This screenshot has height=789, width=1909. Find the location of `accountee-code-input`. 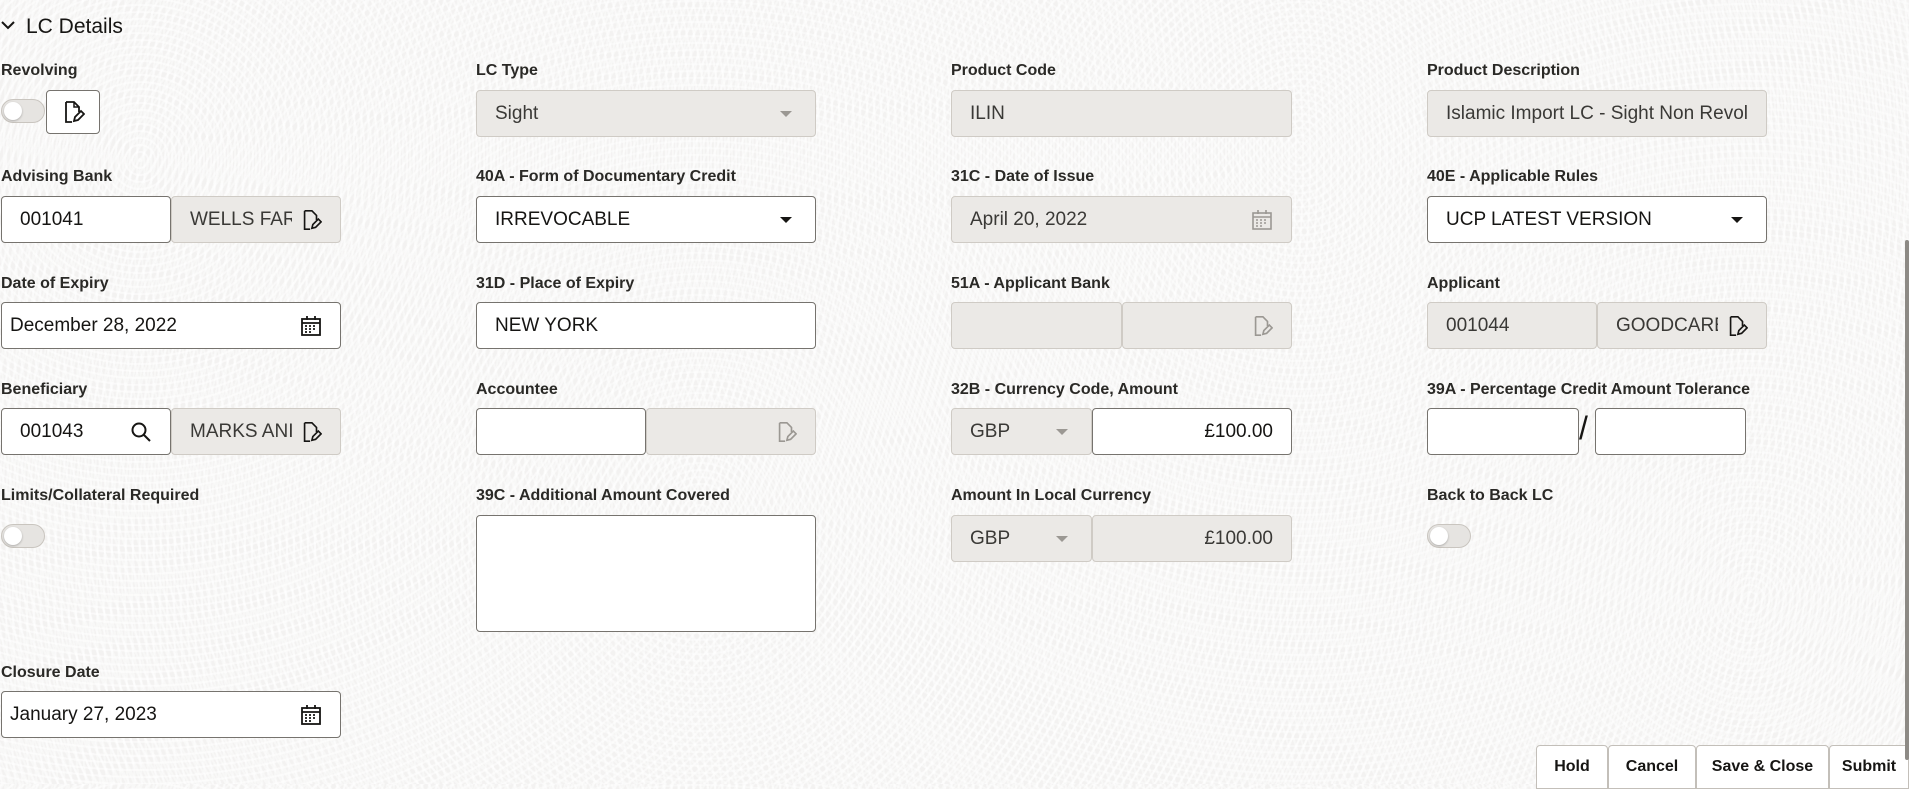

accountee-code-input is located at coordinates (561, 431).